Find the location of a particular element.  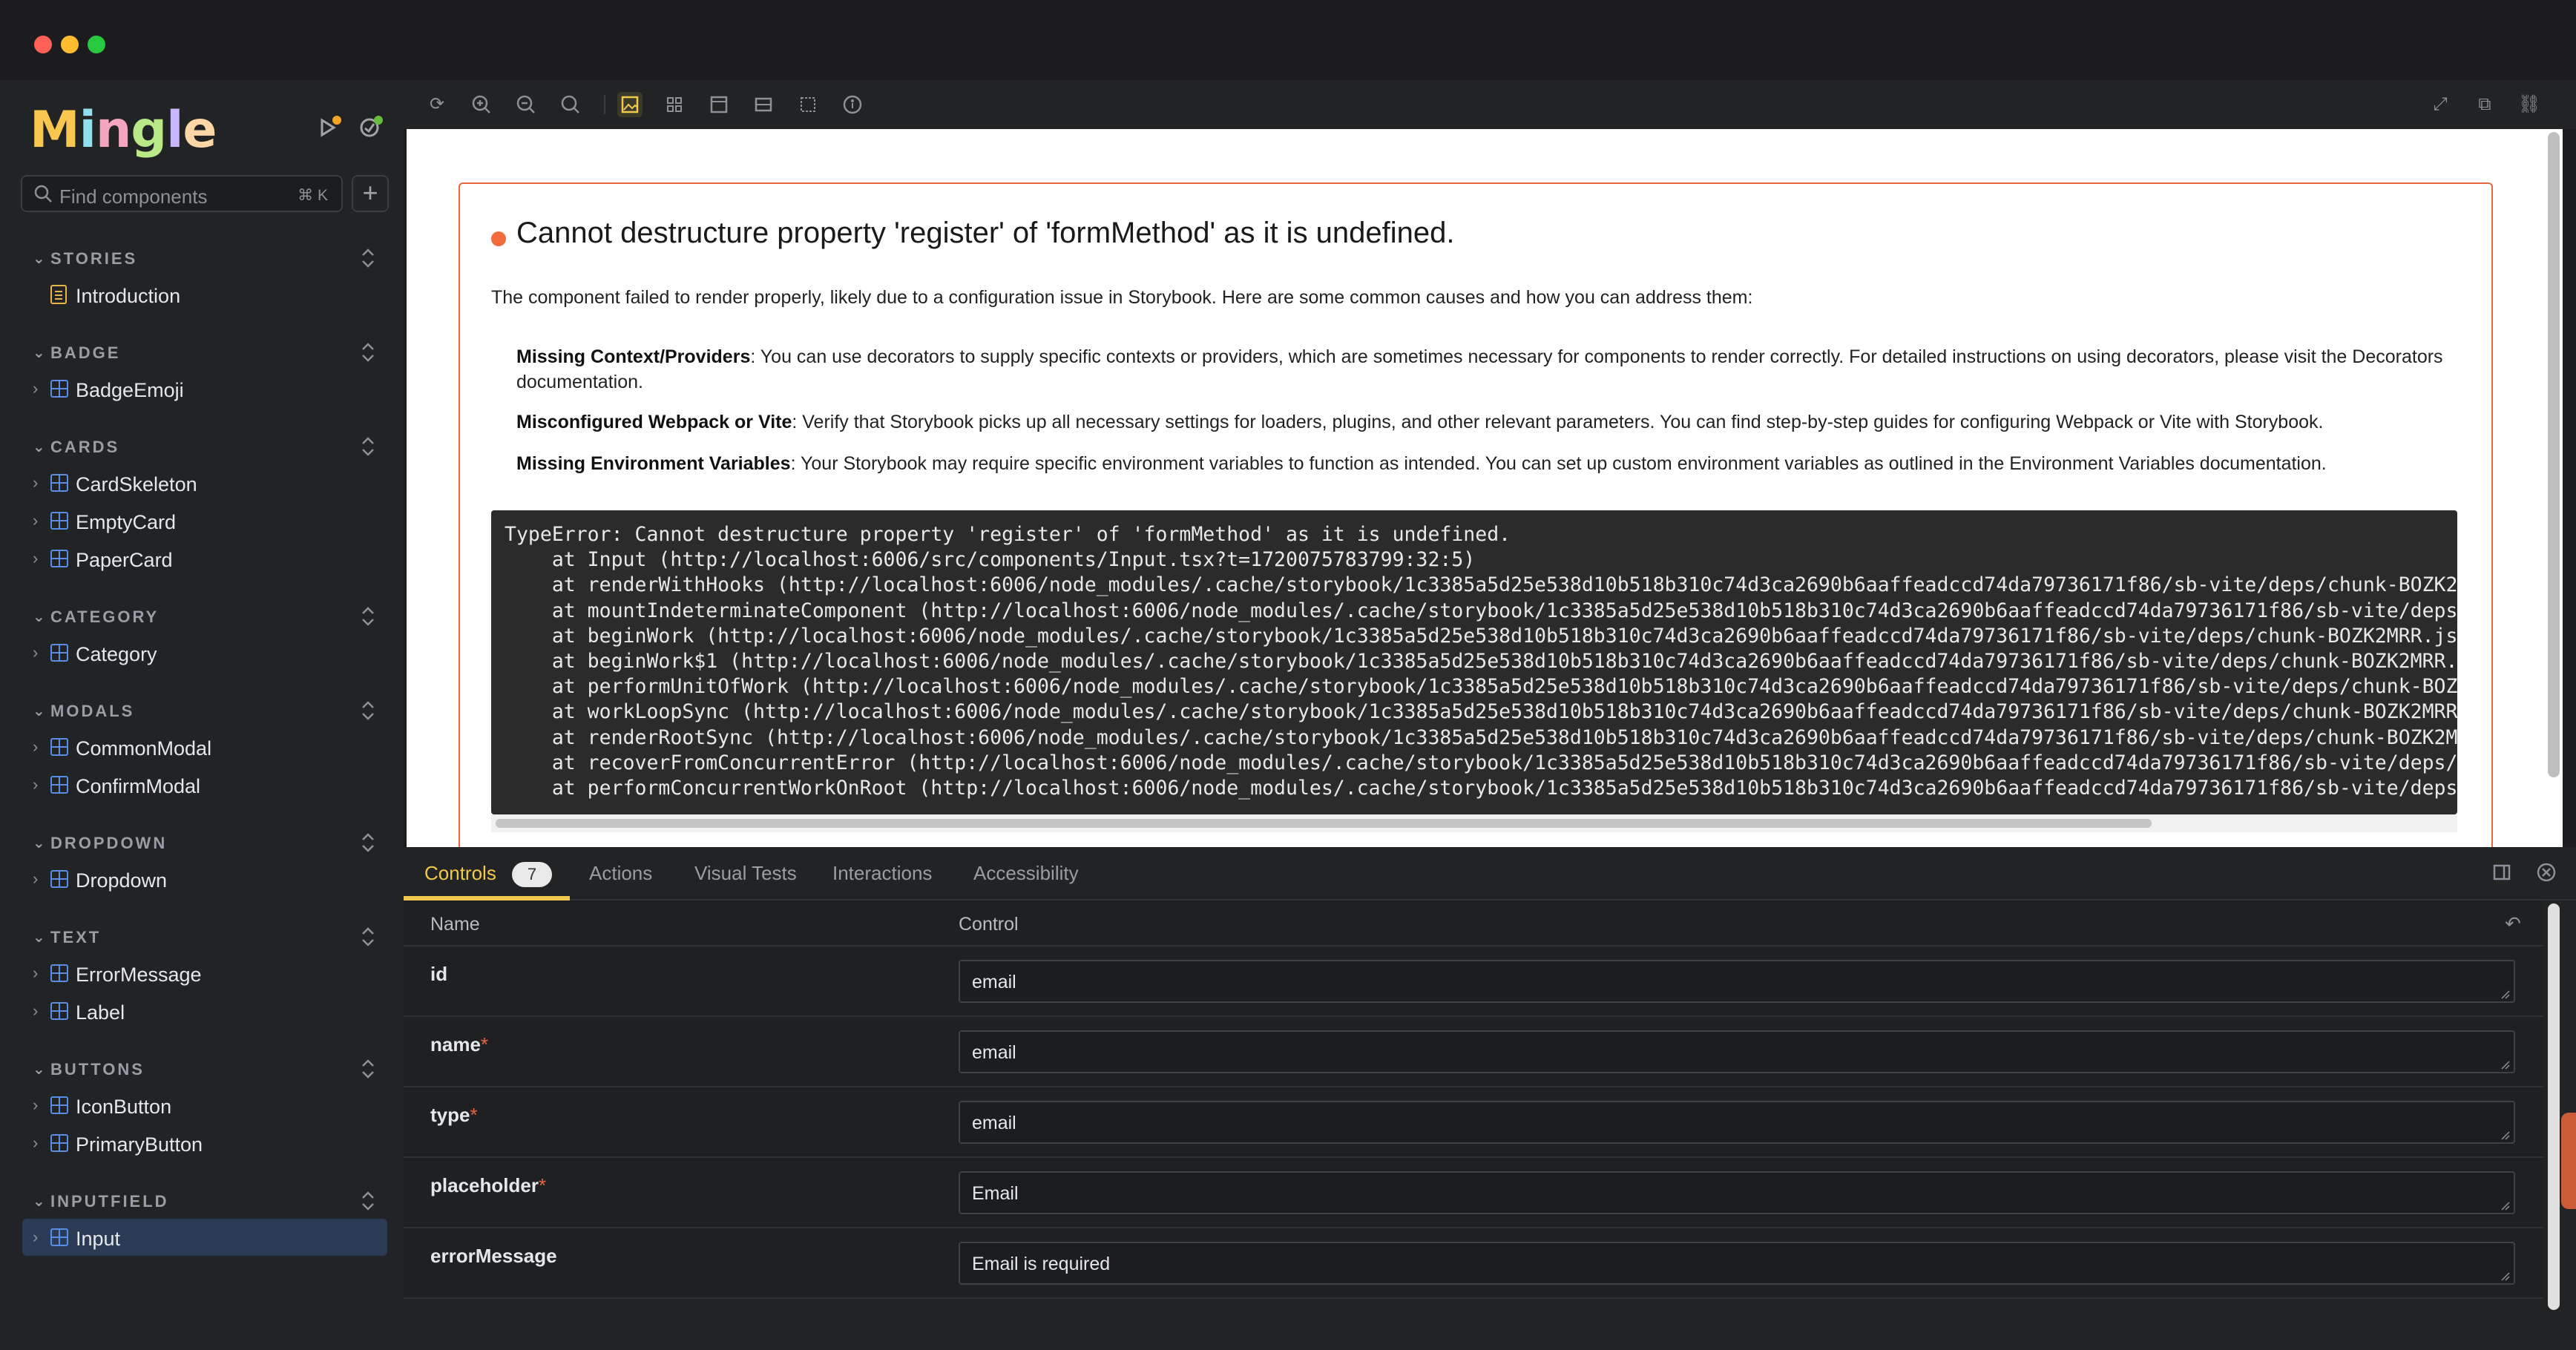

close-panel-icon is located at coordinates (2546, 872).